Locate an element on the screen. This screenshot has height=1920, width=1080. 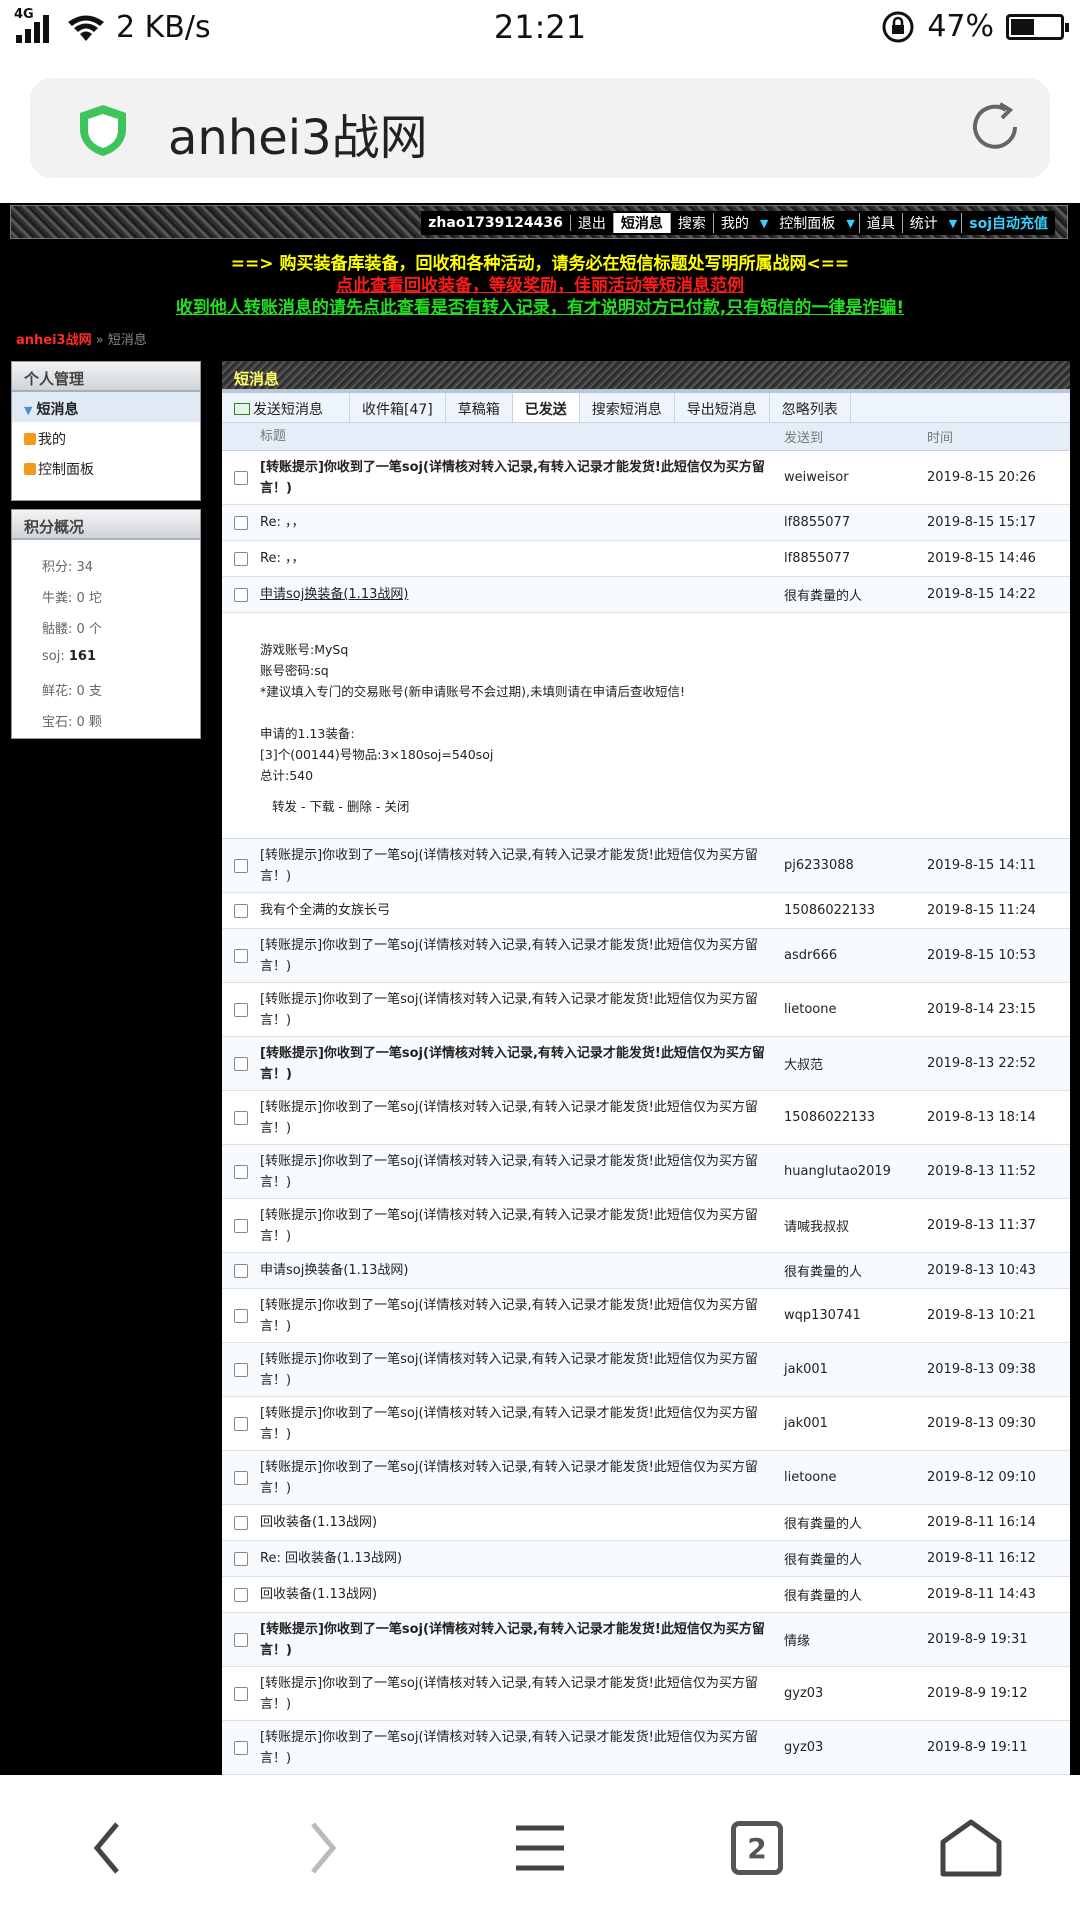
message-recipient: asdr666 is located at coordinates (855, 955).